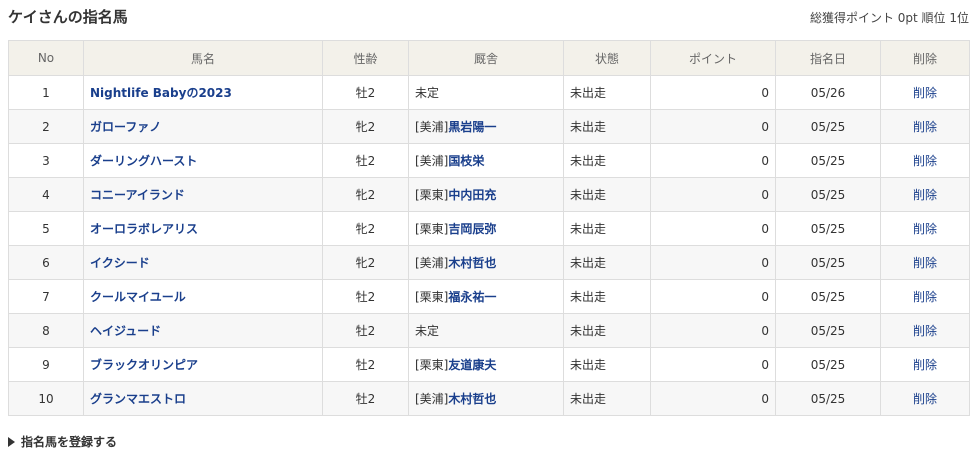  I want to click on horse-name-link: オーロラボレアリス, so click(144, 229).